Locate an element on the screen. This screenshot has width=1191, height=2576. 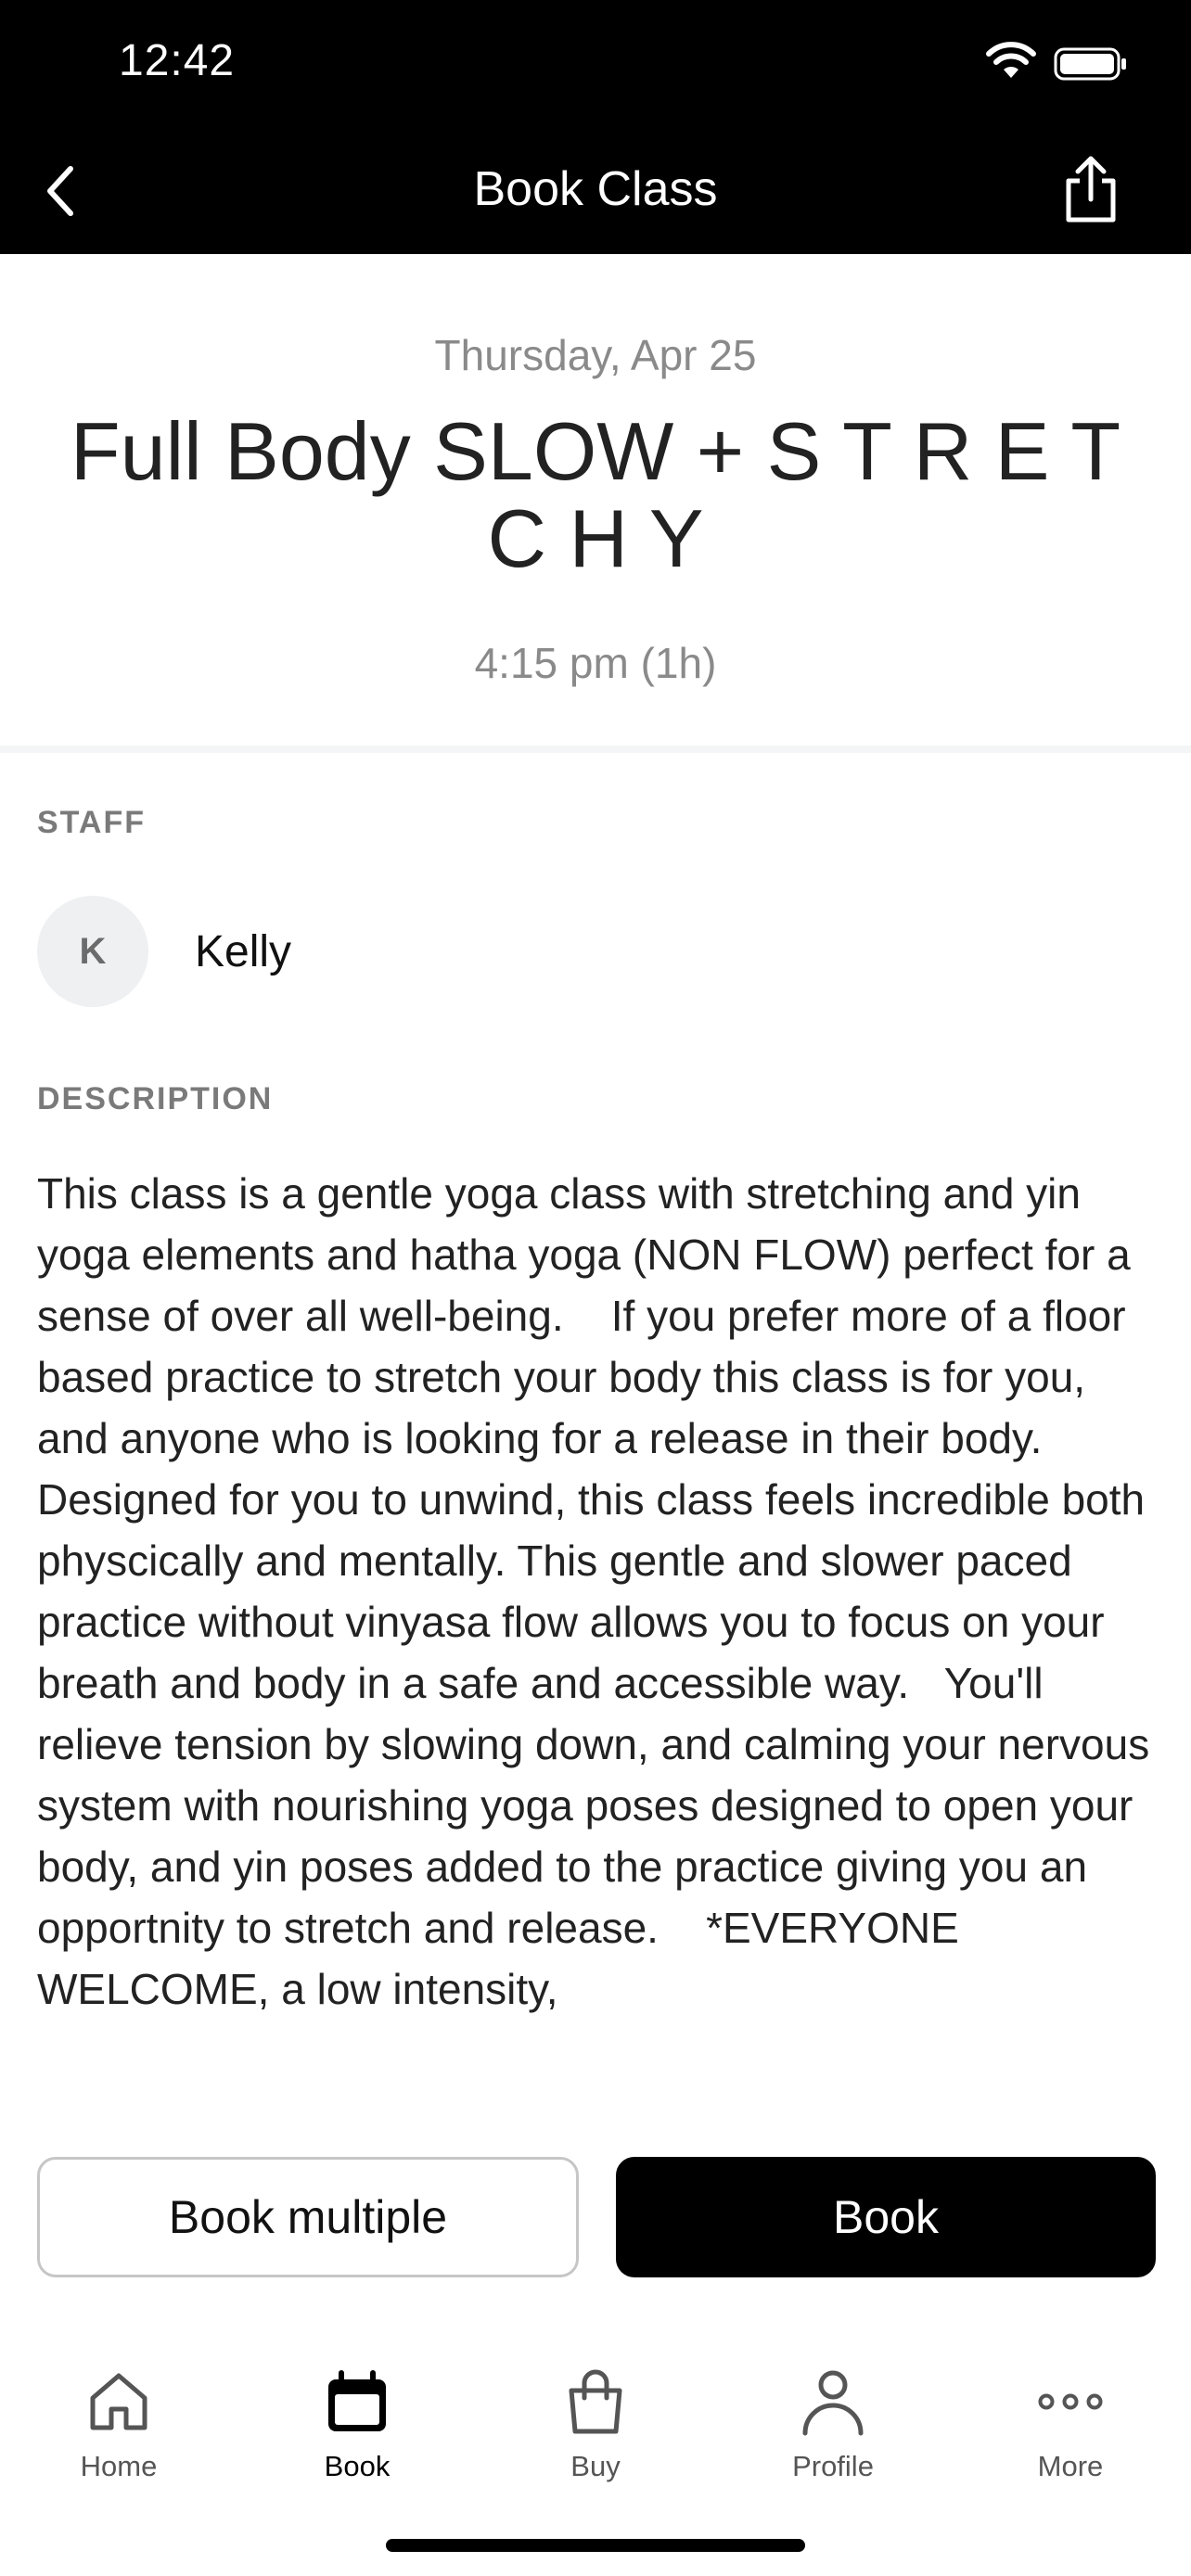
tab-label: More is located at coordinates (1070, 2466).